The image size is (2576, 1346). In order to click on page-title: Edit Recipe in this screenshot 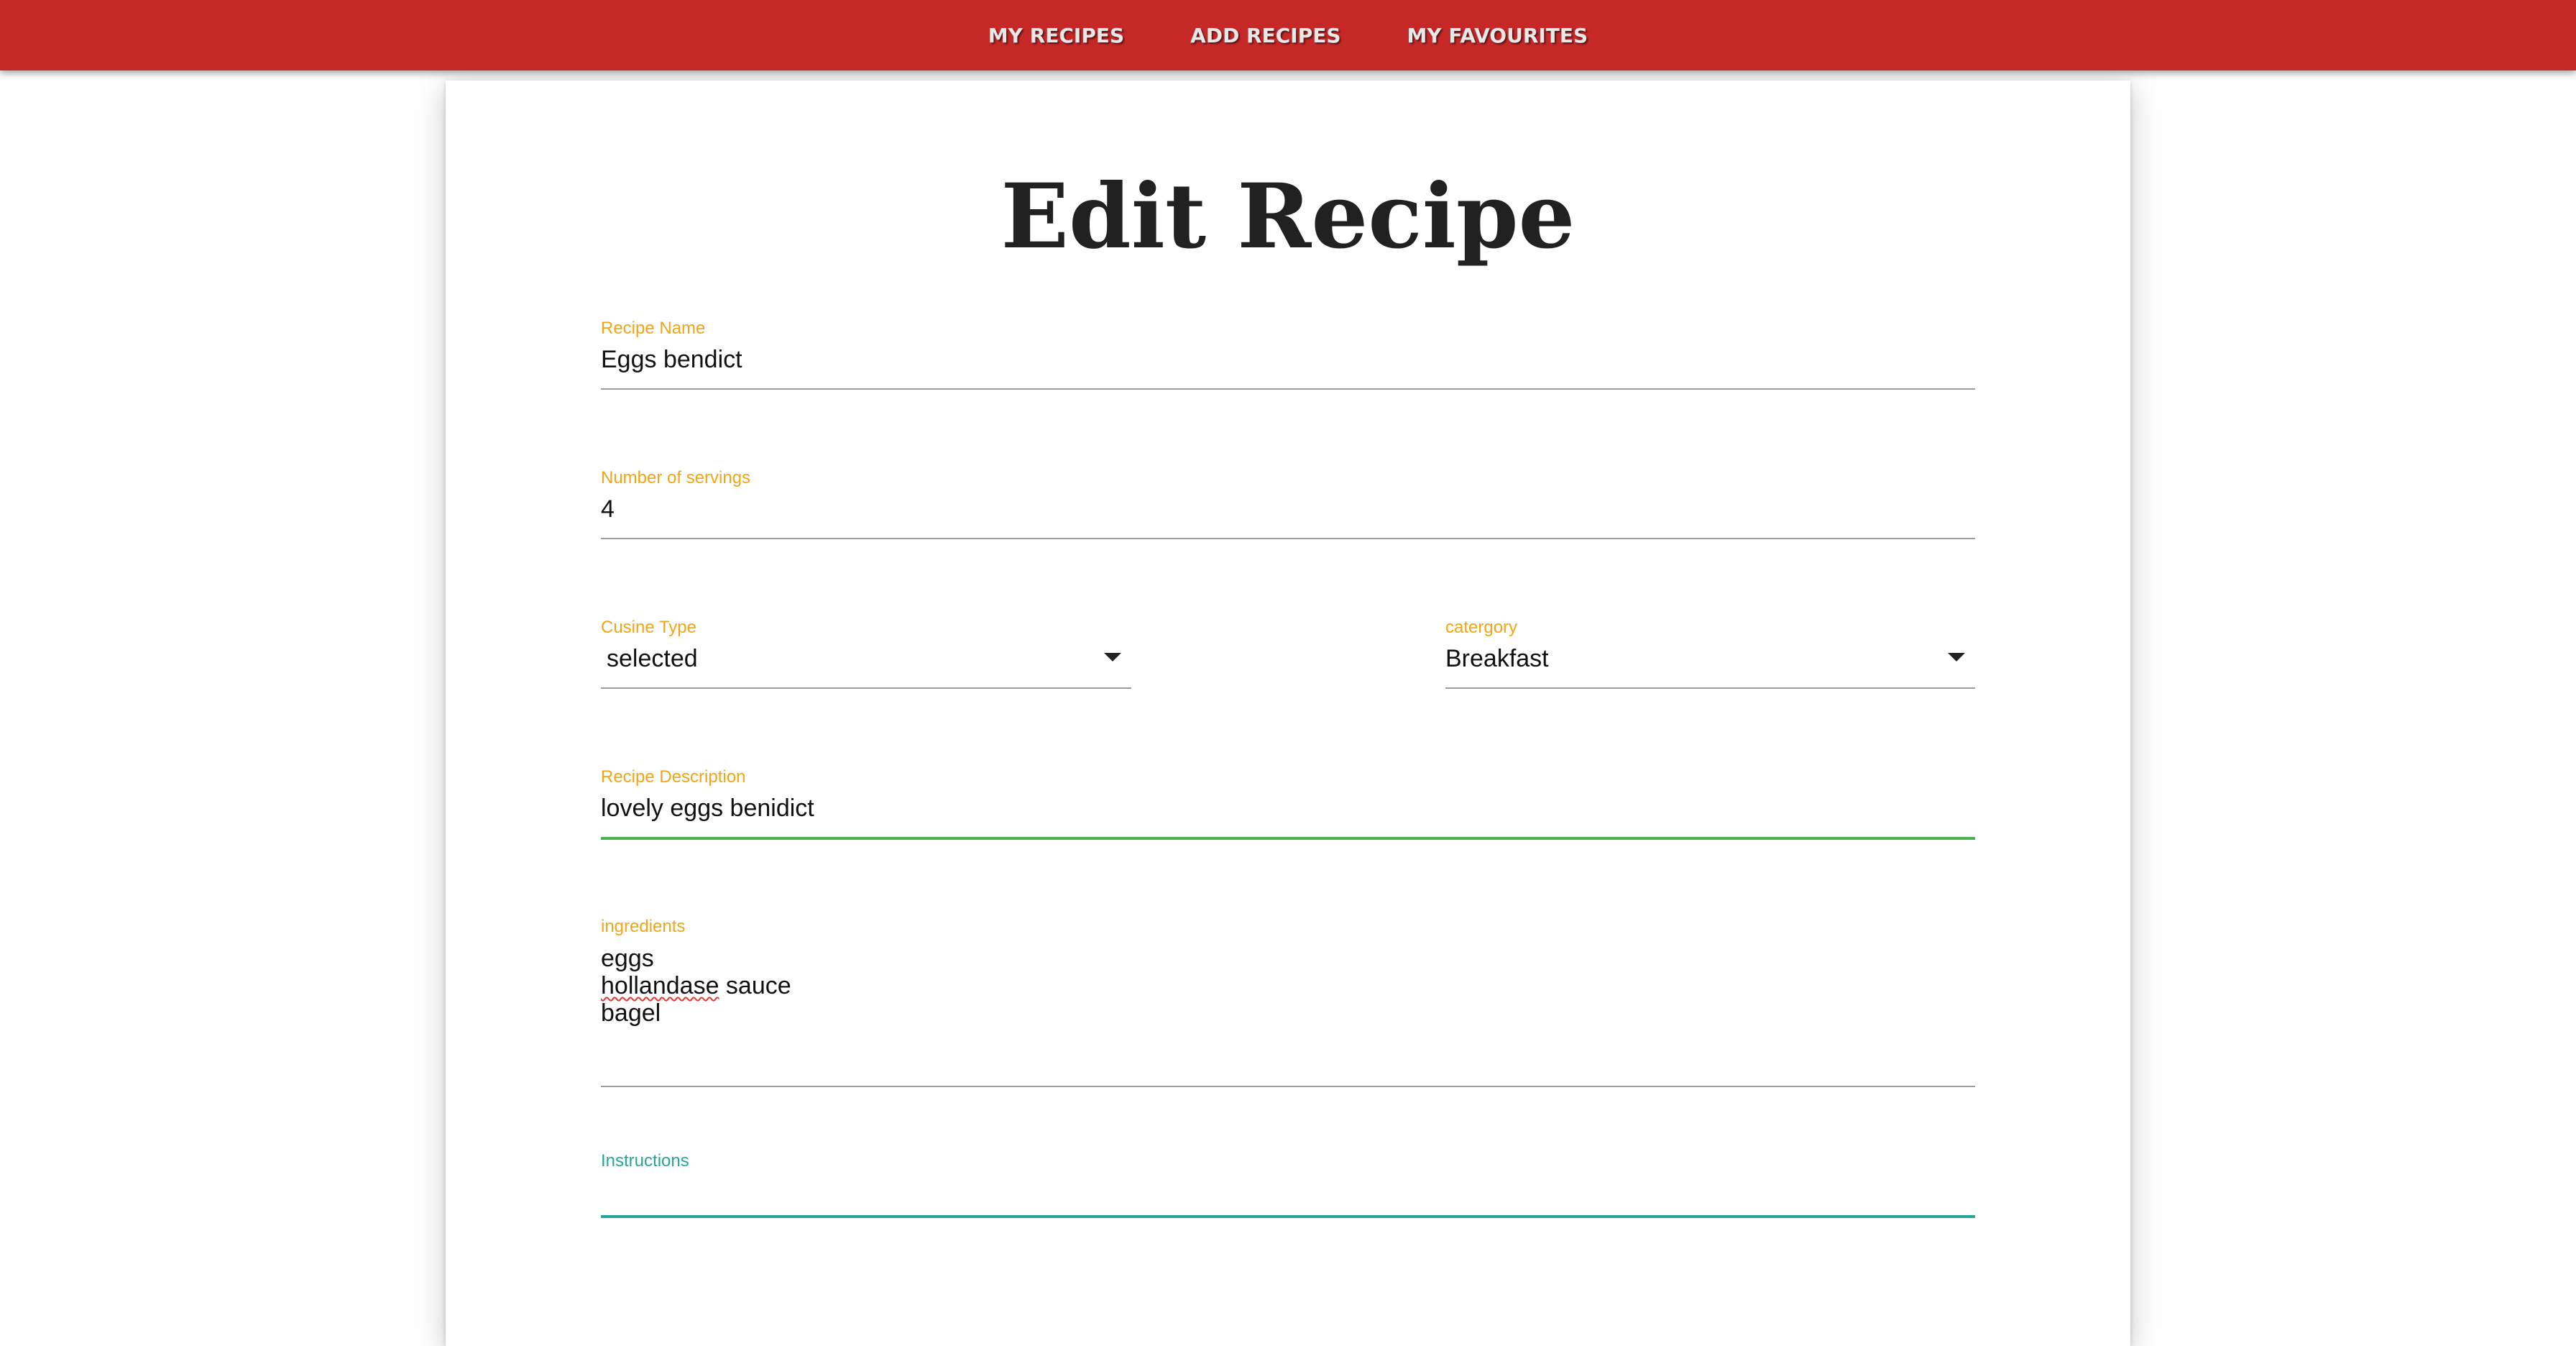, I will do `click(1288, 217)`.